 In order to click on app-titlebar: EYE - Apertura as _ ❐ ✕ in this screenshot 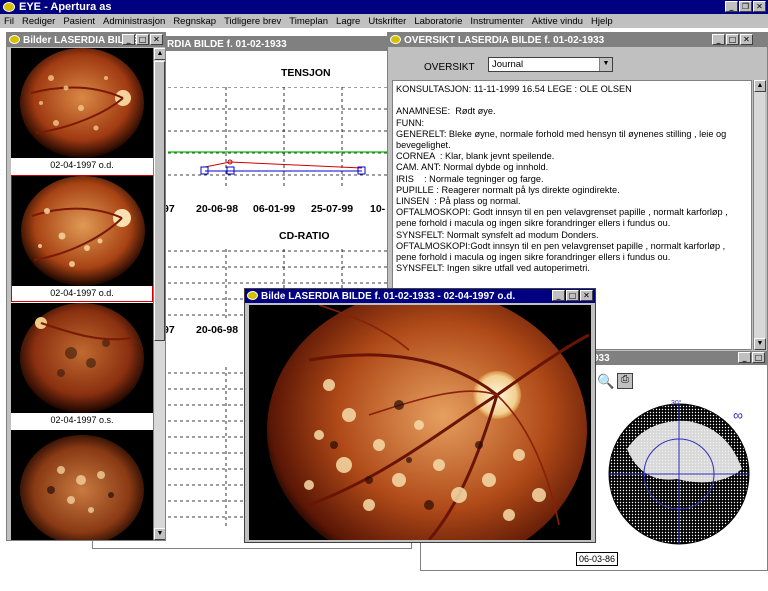, I will do `click(384, 7)`.